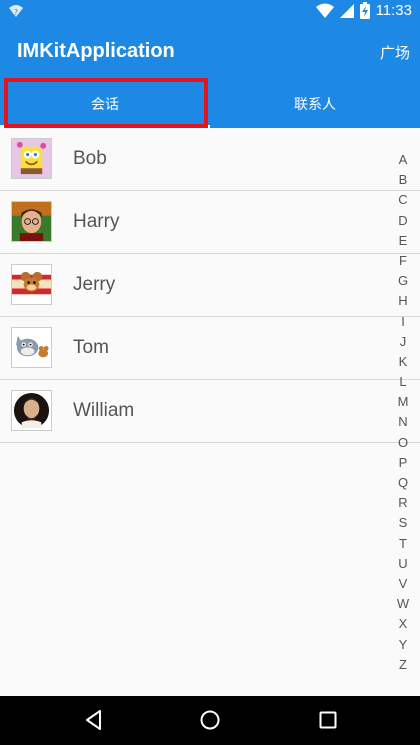 The height and width of the screenshot is (745, 420). I want to click on index-letter: E, so click(403, 241).